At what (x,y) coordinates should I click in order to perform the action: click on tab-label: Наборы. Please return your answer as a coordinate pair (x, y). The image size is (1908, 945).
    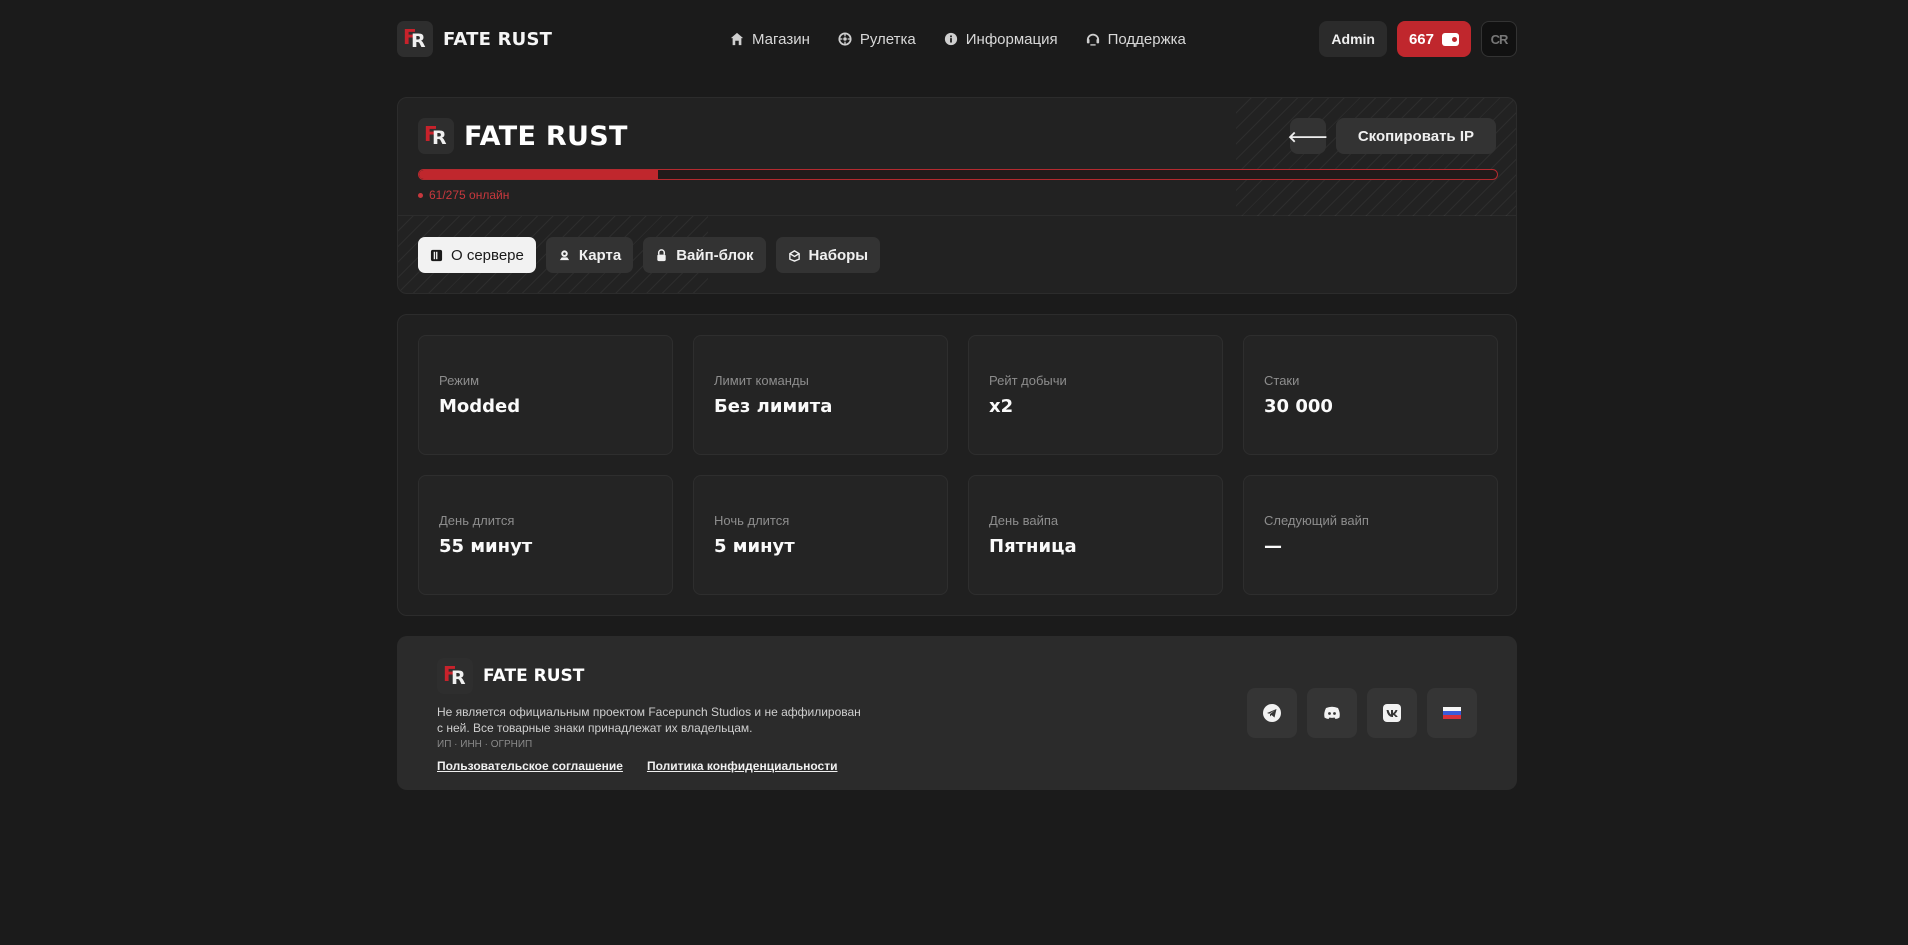
    Looking at the image, I should click on (838, 255).